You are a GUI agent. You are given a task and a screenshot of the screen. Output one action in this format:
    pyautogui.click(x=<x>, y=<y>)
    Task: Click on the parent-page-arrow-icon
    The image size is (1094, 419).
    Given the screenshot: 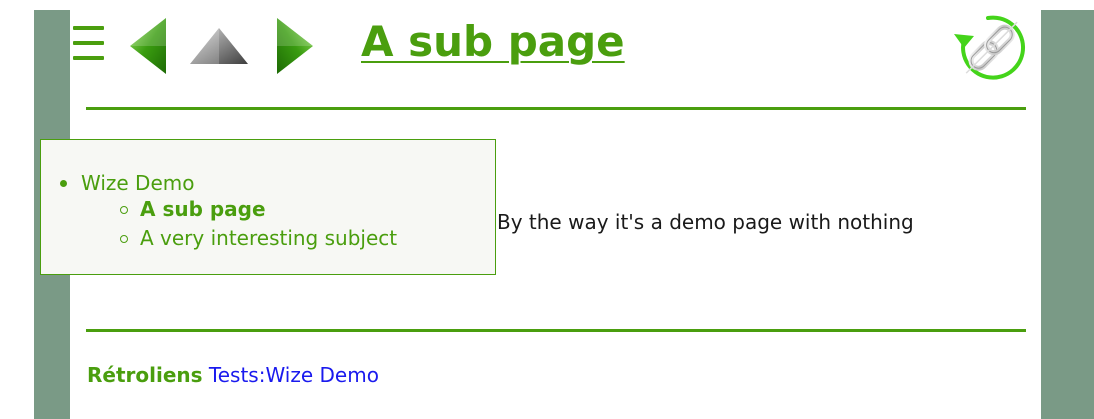 What is the action you would take?
    pyautogui.click(x=219, y=46)
    